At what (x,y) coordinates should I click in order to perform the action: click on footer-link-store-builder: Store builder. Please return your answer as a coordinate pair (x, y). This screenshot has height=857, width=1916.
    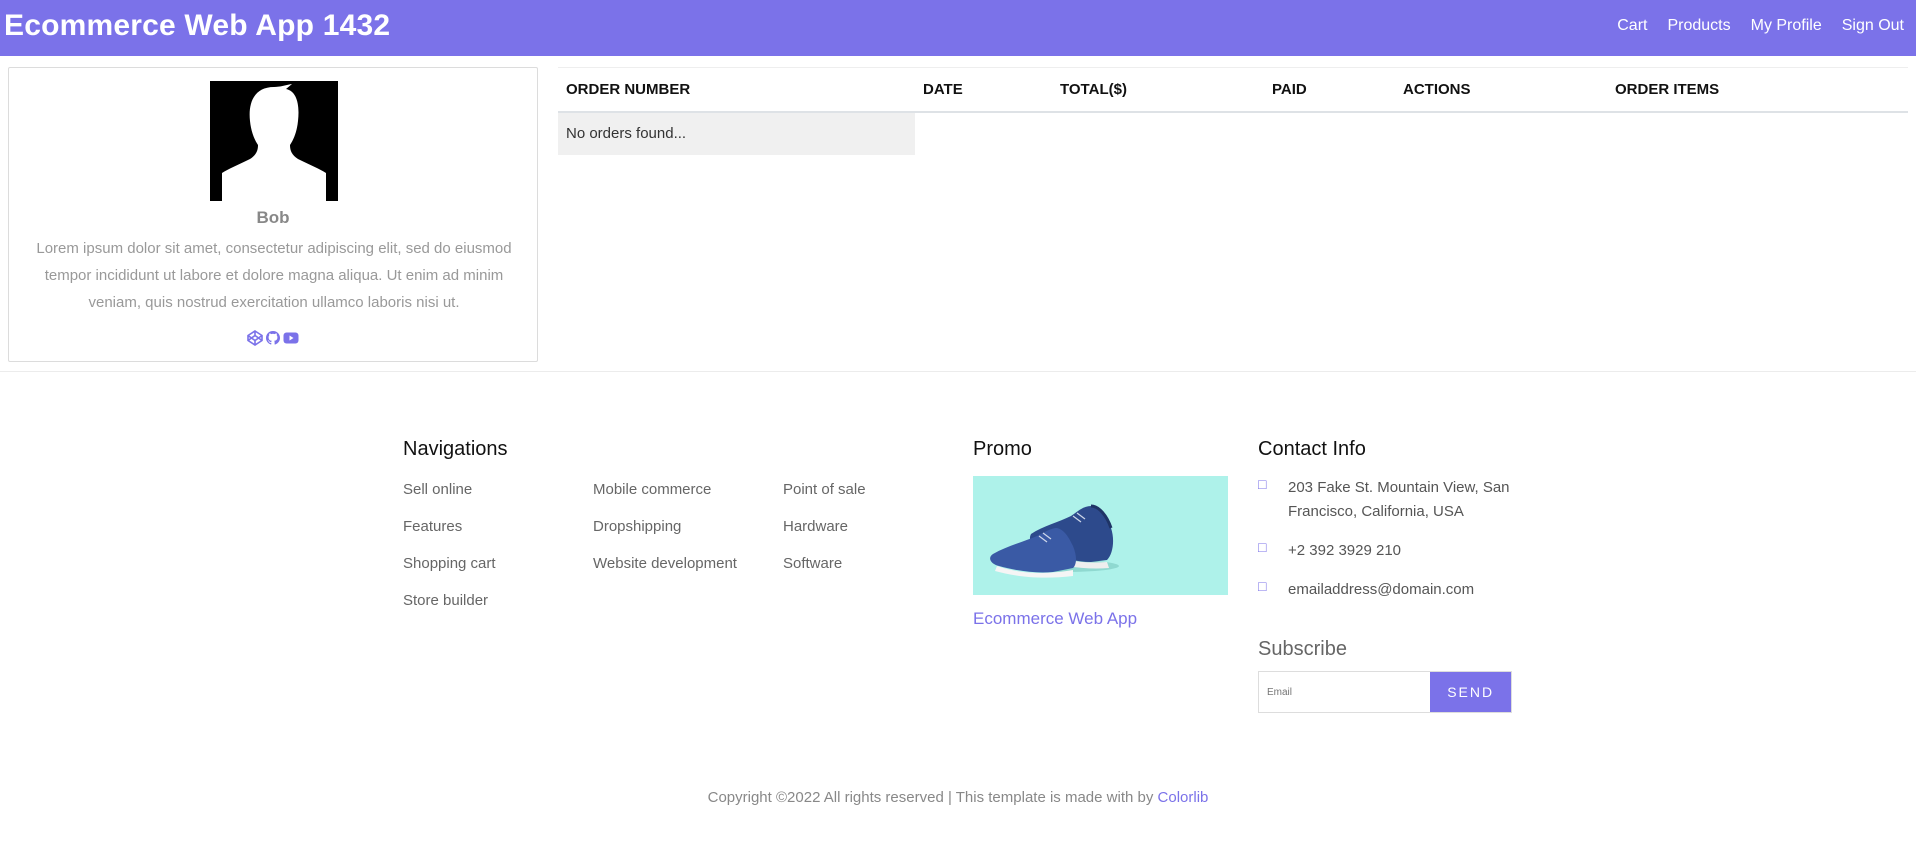
    Looking at the image, I should click on (449, 609).